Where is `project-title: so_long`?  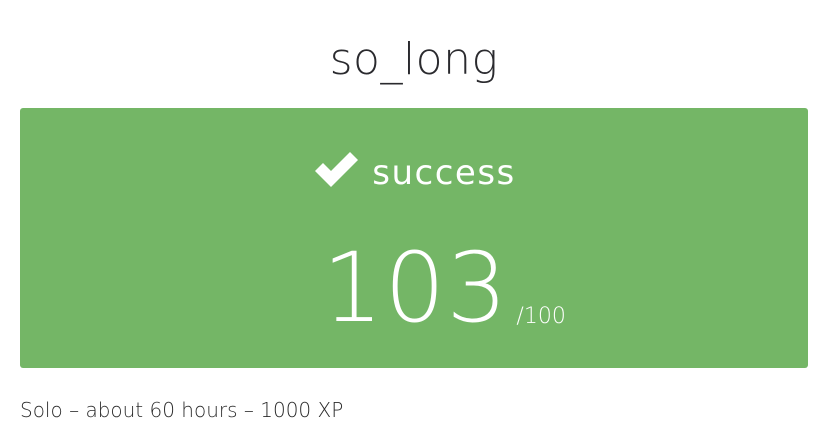 project-title: so_long is located at coordinates (414, 59).